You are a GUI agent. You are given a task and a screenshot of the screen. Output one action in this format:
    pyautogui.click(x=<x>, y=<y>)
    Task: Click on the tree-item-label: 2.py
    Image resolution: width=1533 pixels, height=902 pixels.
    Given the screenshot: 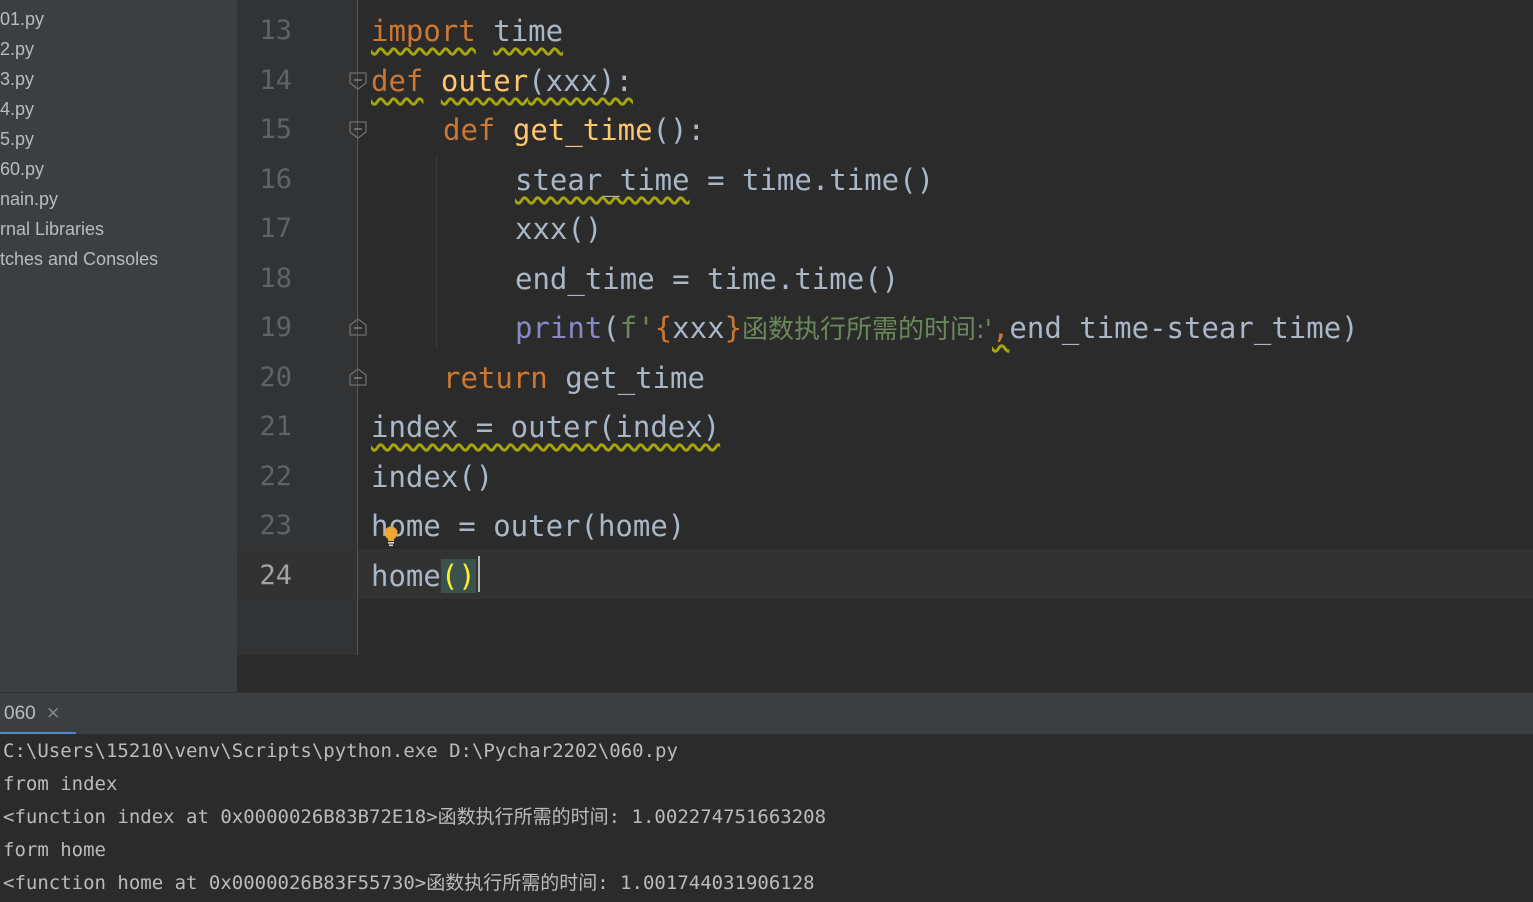 What is the action you would take?
    pyautogui.click(x=17, y=49)
    